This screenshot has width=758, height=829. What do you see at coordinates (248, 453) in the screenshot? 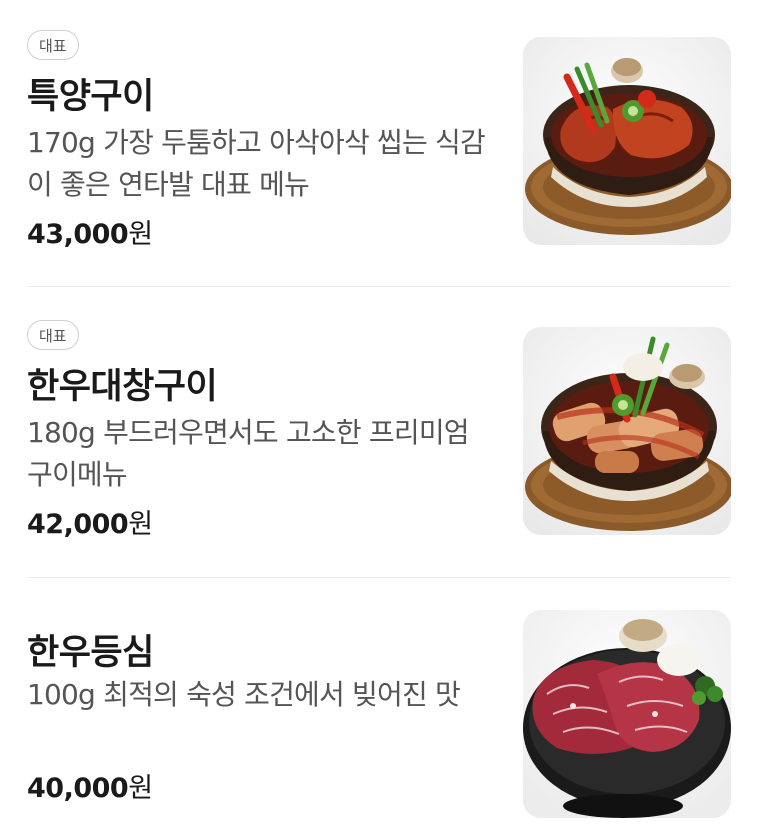
I see `menu-item-description: 180g 부드러우면서도 고소한 프리미엄 구이메뉴` at bounding box center [248, 453].